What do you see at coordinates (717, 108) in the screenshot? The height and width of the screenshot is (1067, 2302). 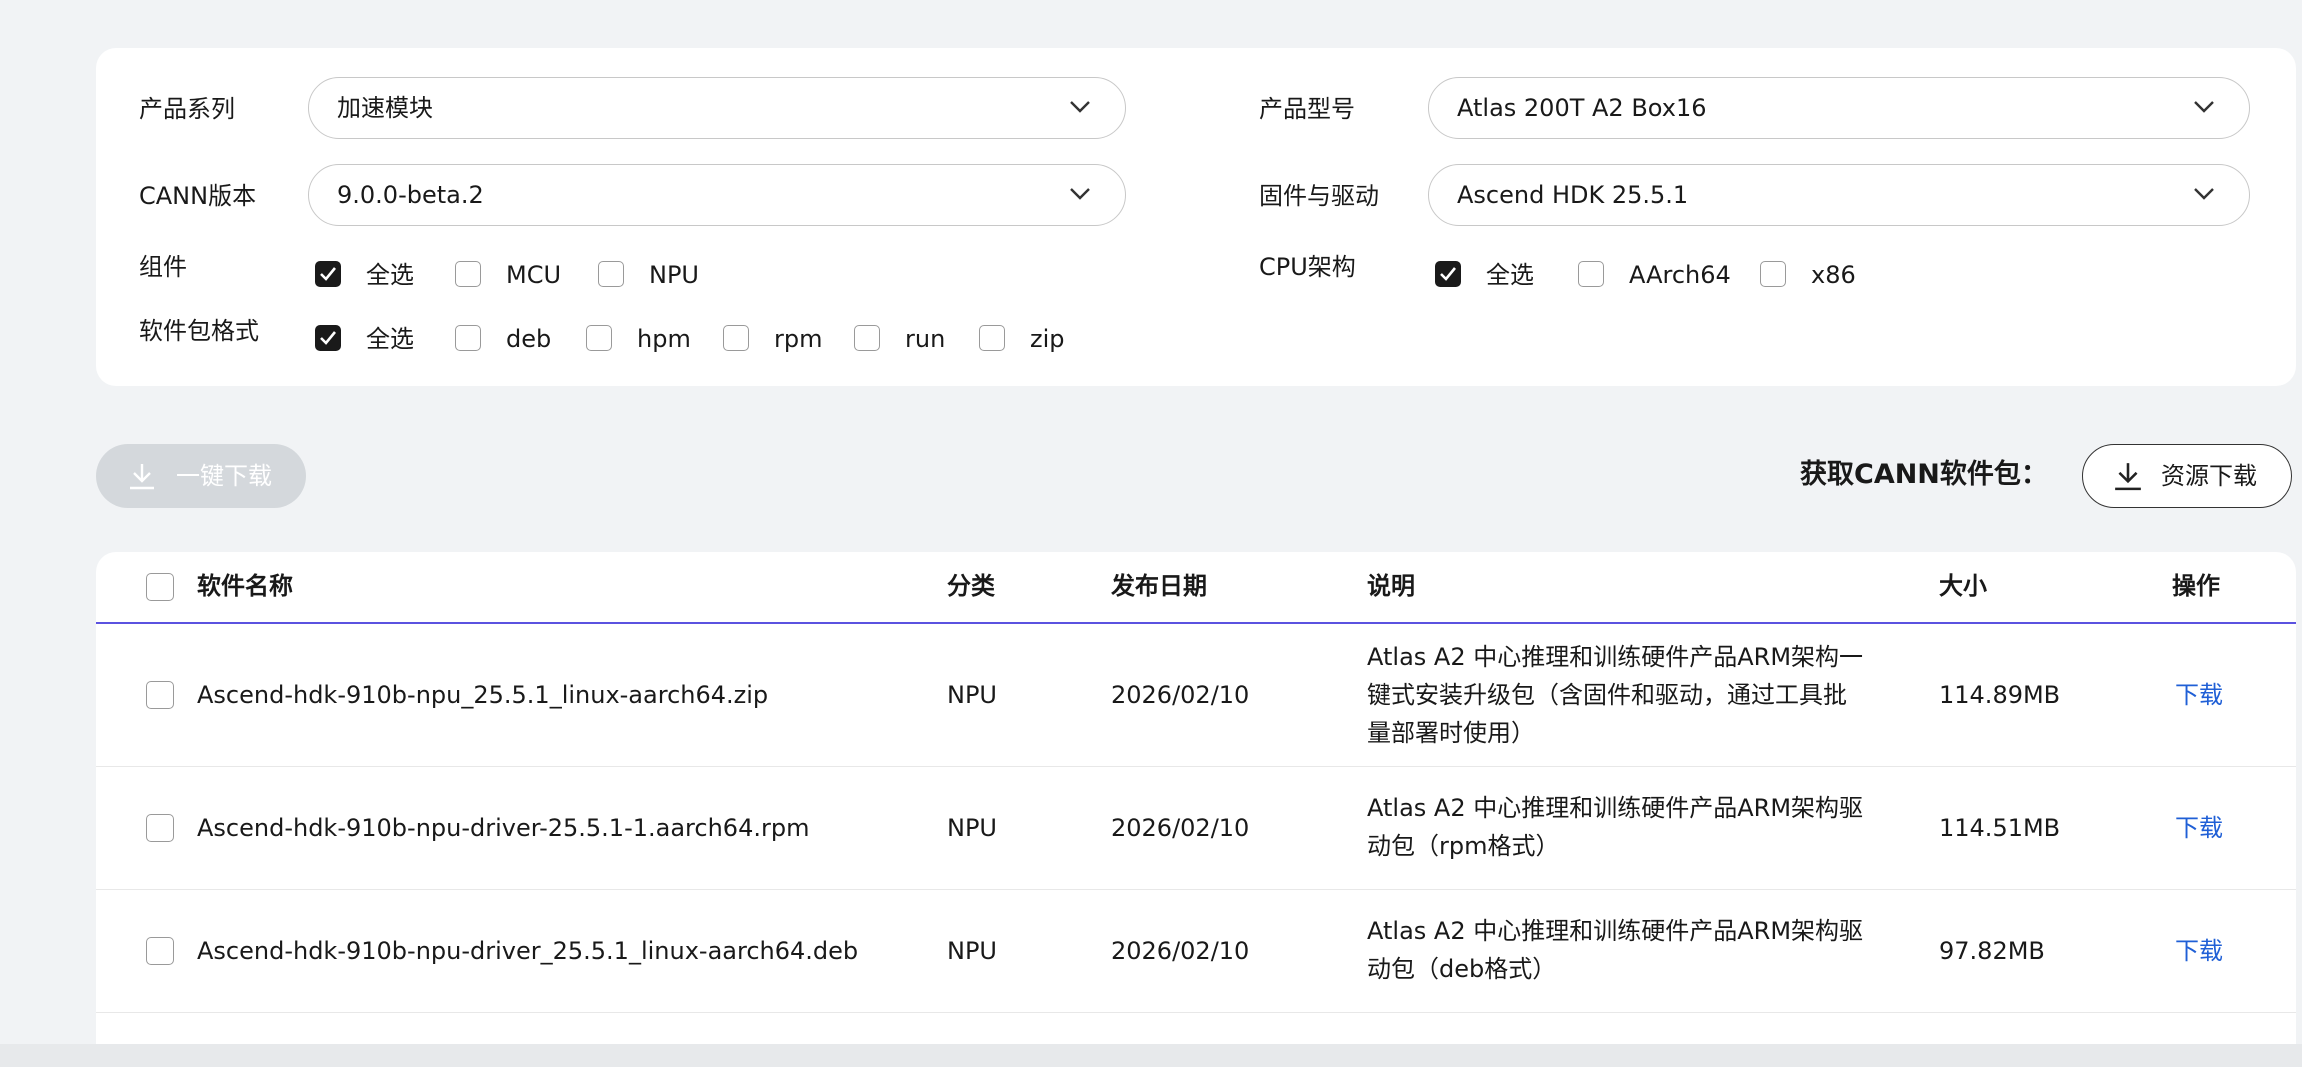 I see `product-series-select: 加速模块` at bounding box center [717, 108].